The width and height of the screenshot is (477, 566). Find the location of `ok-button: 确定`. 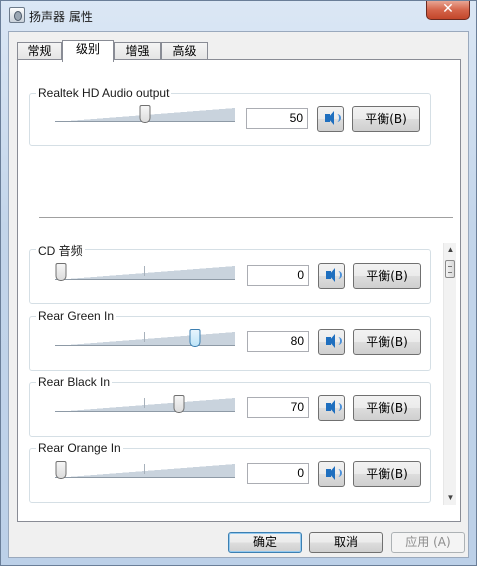

ok-button: 确定 is located at coordinates (265, 542).